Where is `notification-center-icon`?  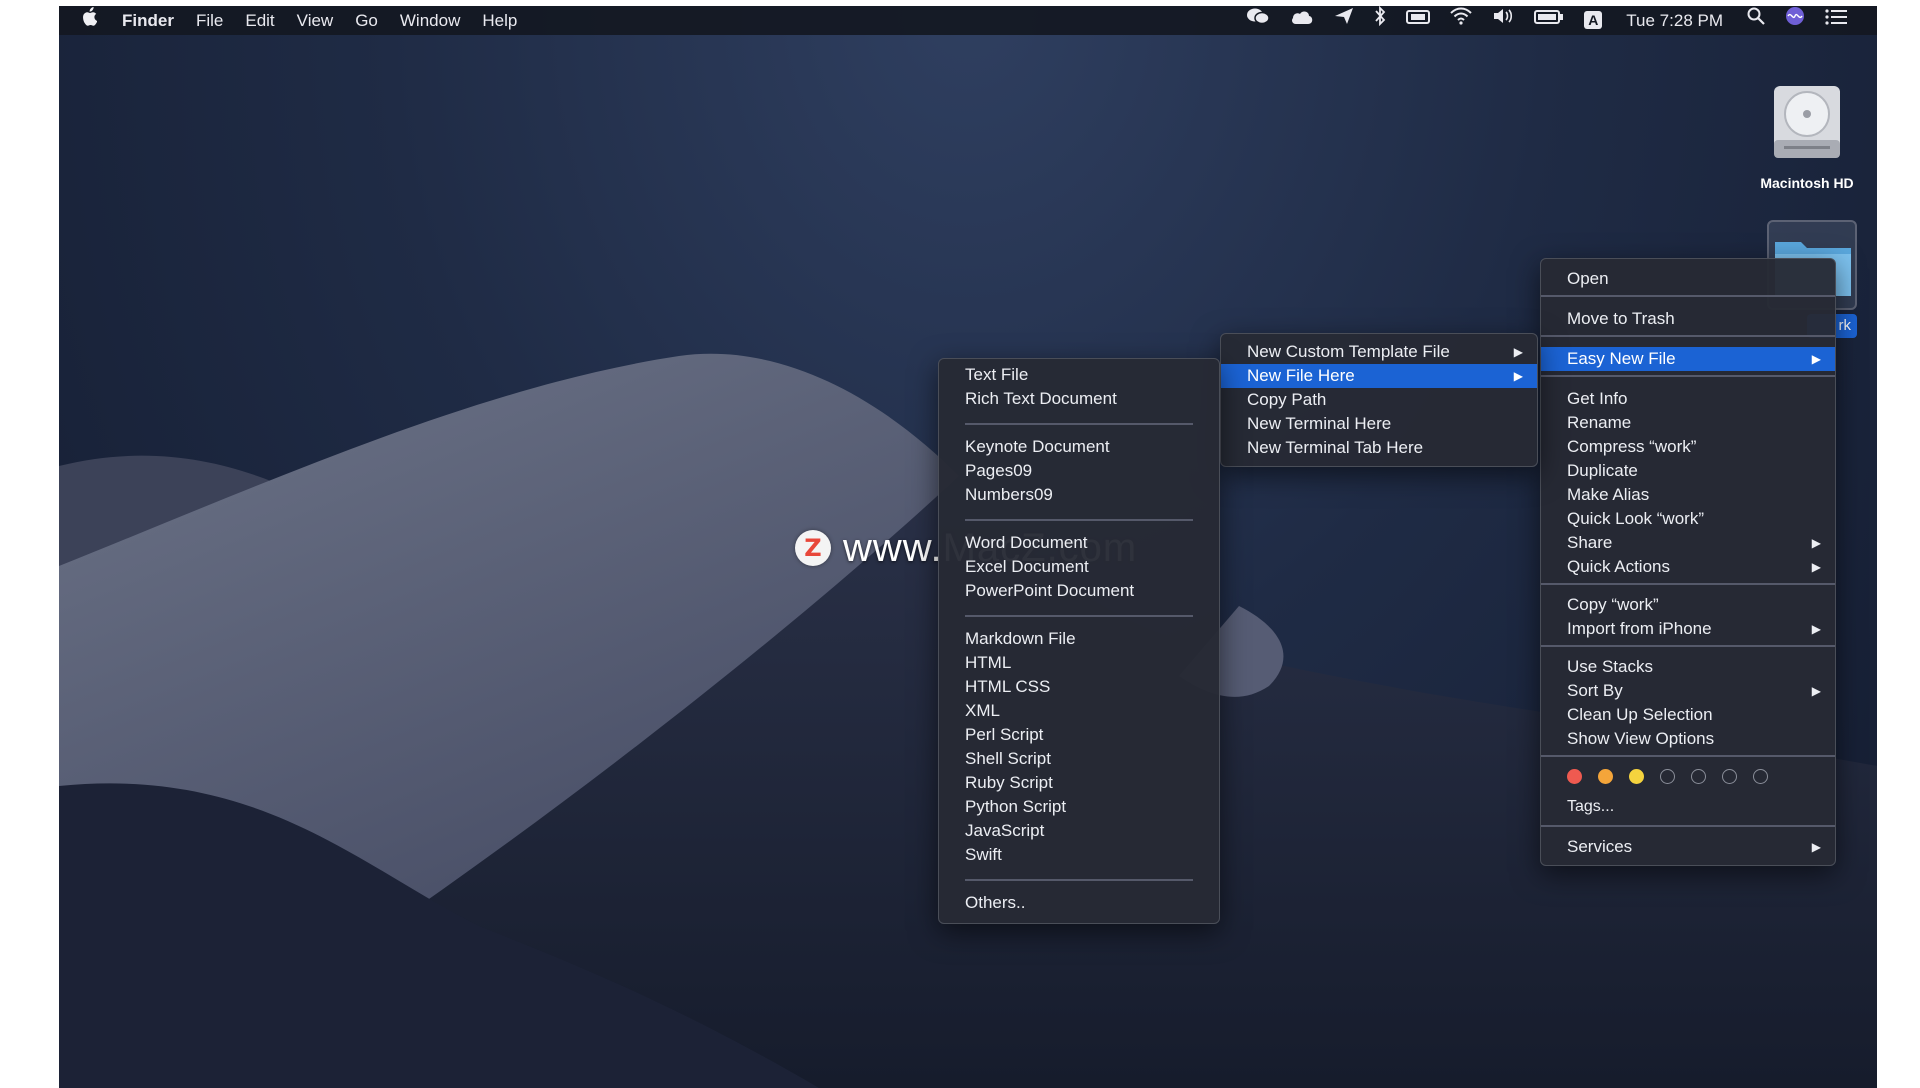
notification-center-icon is located at coordinates (1846, 20).